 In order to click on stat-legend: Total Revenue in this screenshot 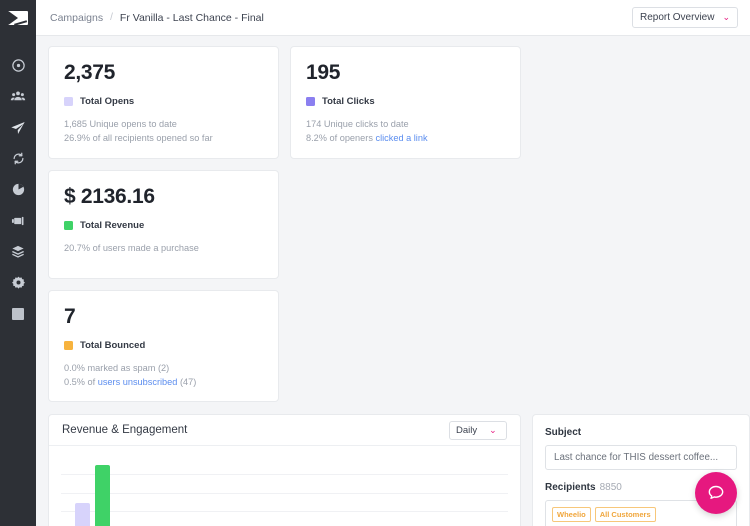, I will do `click(163, 225)`.